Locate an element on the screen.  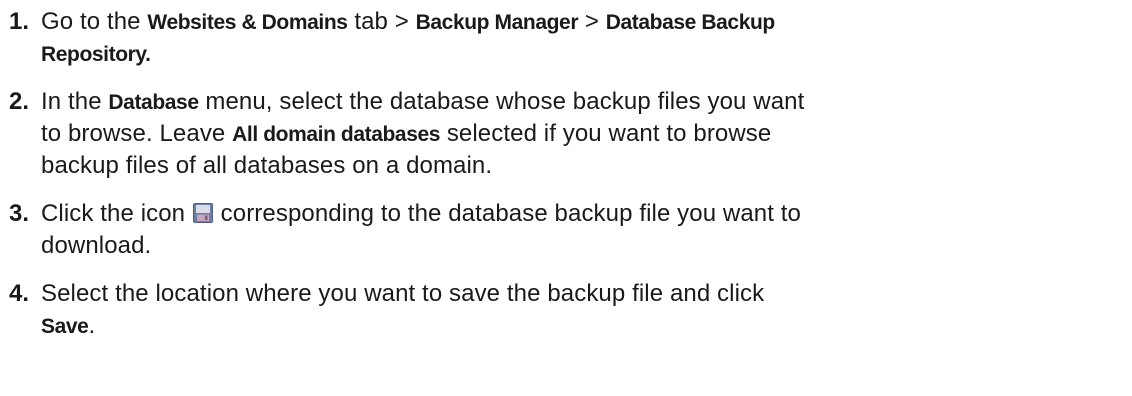
step-text-part: Go to the is located at coordinates (94, 21).